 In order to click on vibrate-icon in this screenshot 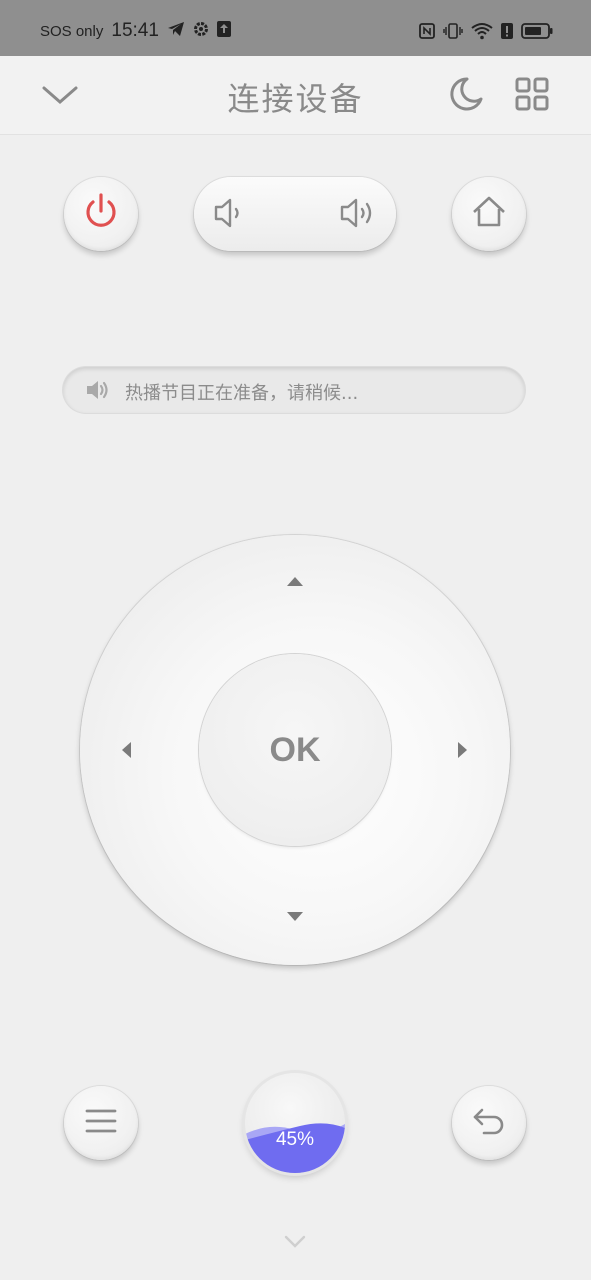, I will do `click(453, 33)`.